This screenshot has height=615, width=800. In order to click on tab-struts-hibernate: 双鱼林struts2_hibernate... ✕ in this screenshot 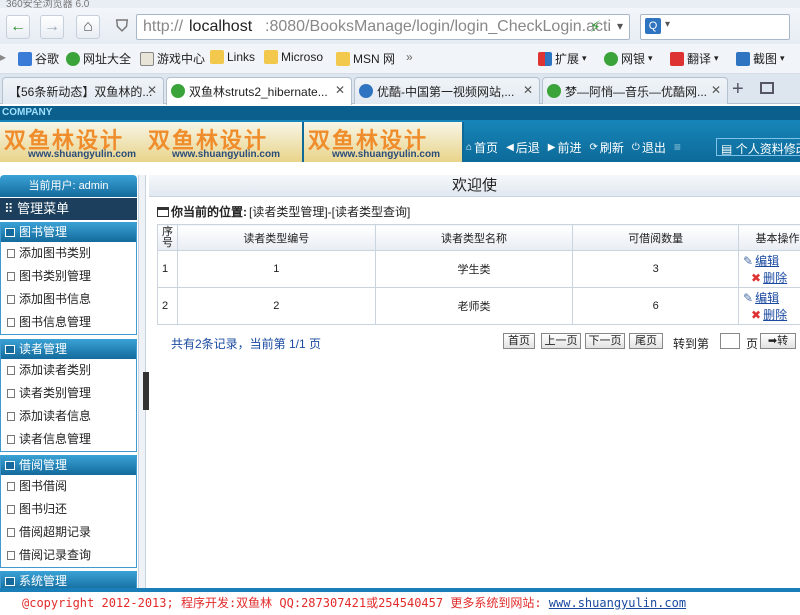, I will do `click(259, 91)`.